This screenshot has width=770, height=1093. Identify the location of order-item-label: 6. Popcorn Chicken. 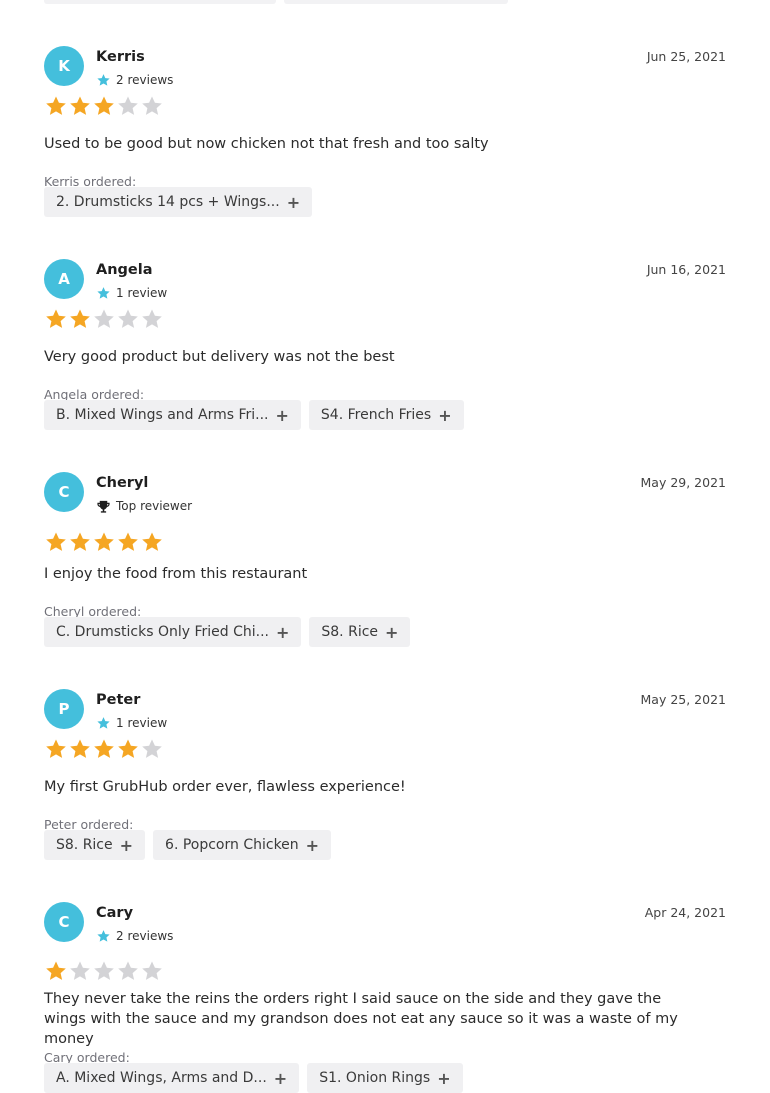
(232, 845).